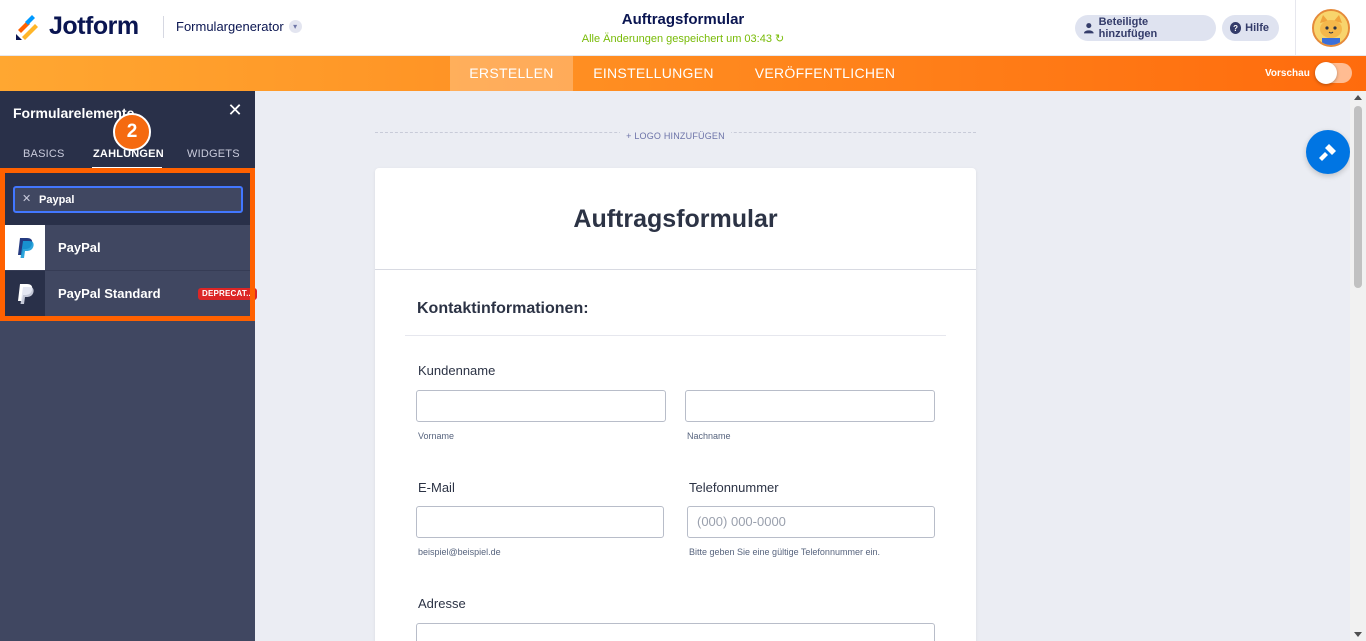  What do you see at coordinates (1236, 28) in the screenshot?
I see `help-icon: ?` at bounding box center [1236, 28].